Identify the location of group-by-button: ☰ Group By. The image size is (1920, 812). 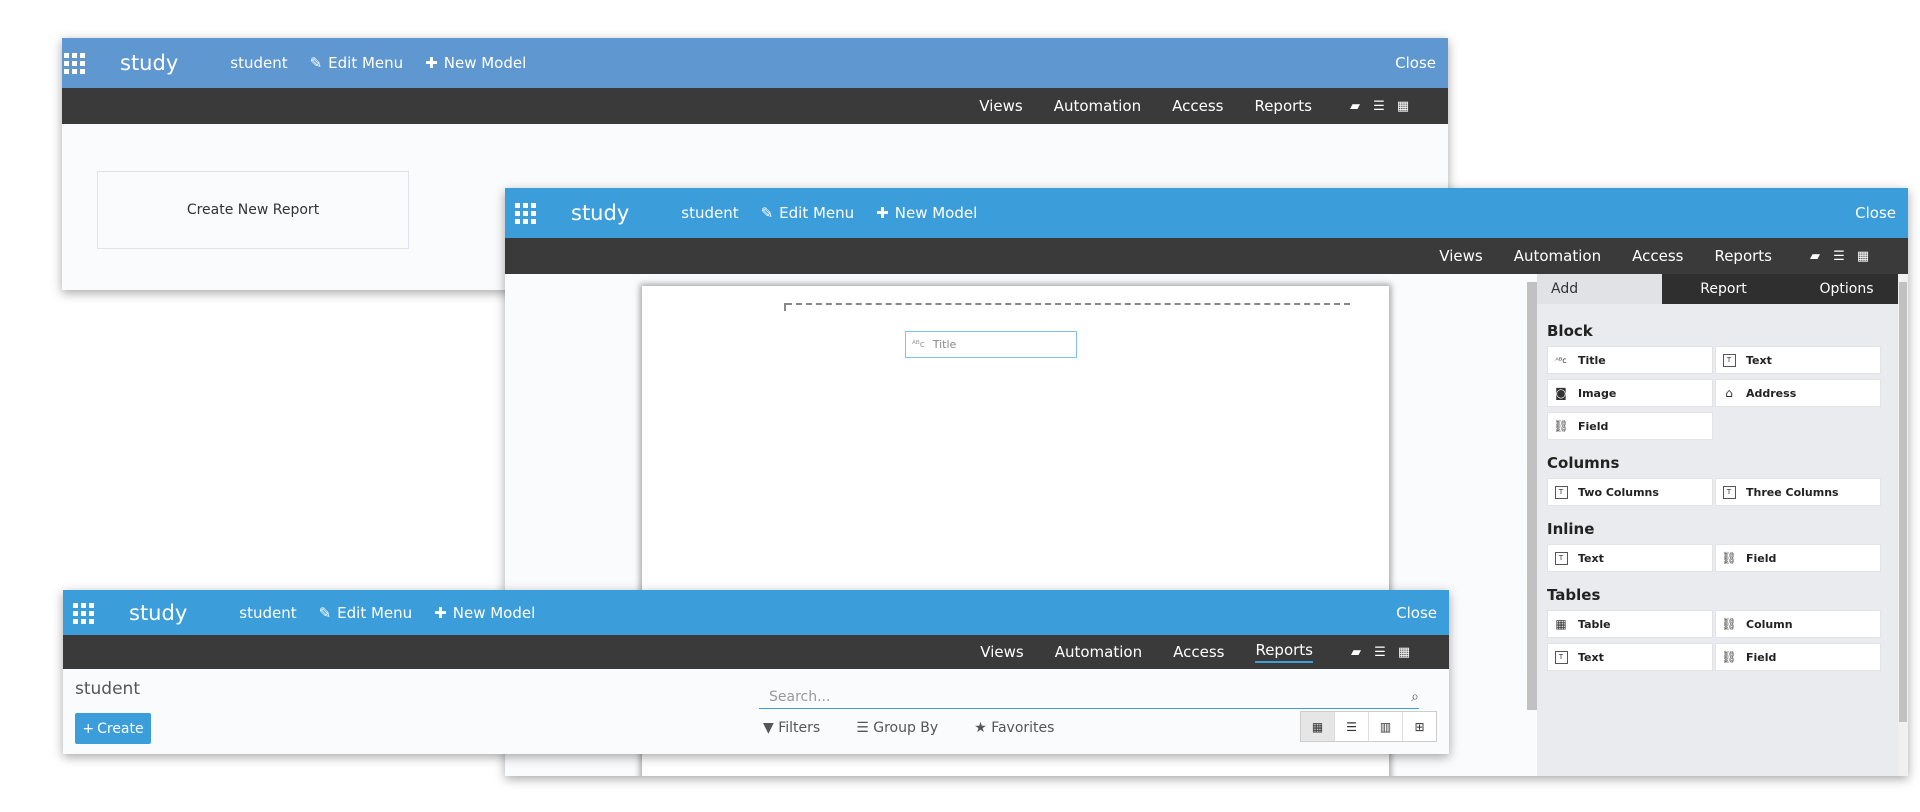
(897, 728).